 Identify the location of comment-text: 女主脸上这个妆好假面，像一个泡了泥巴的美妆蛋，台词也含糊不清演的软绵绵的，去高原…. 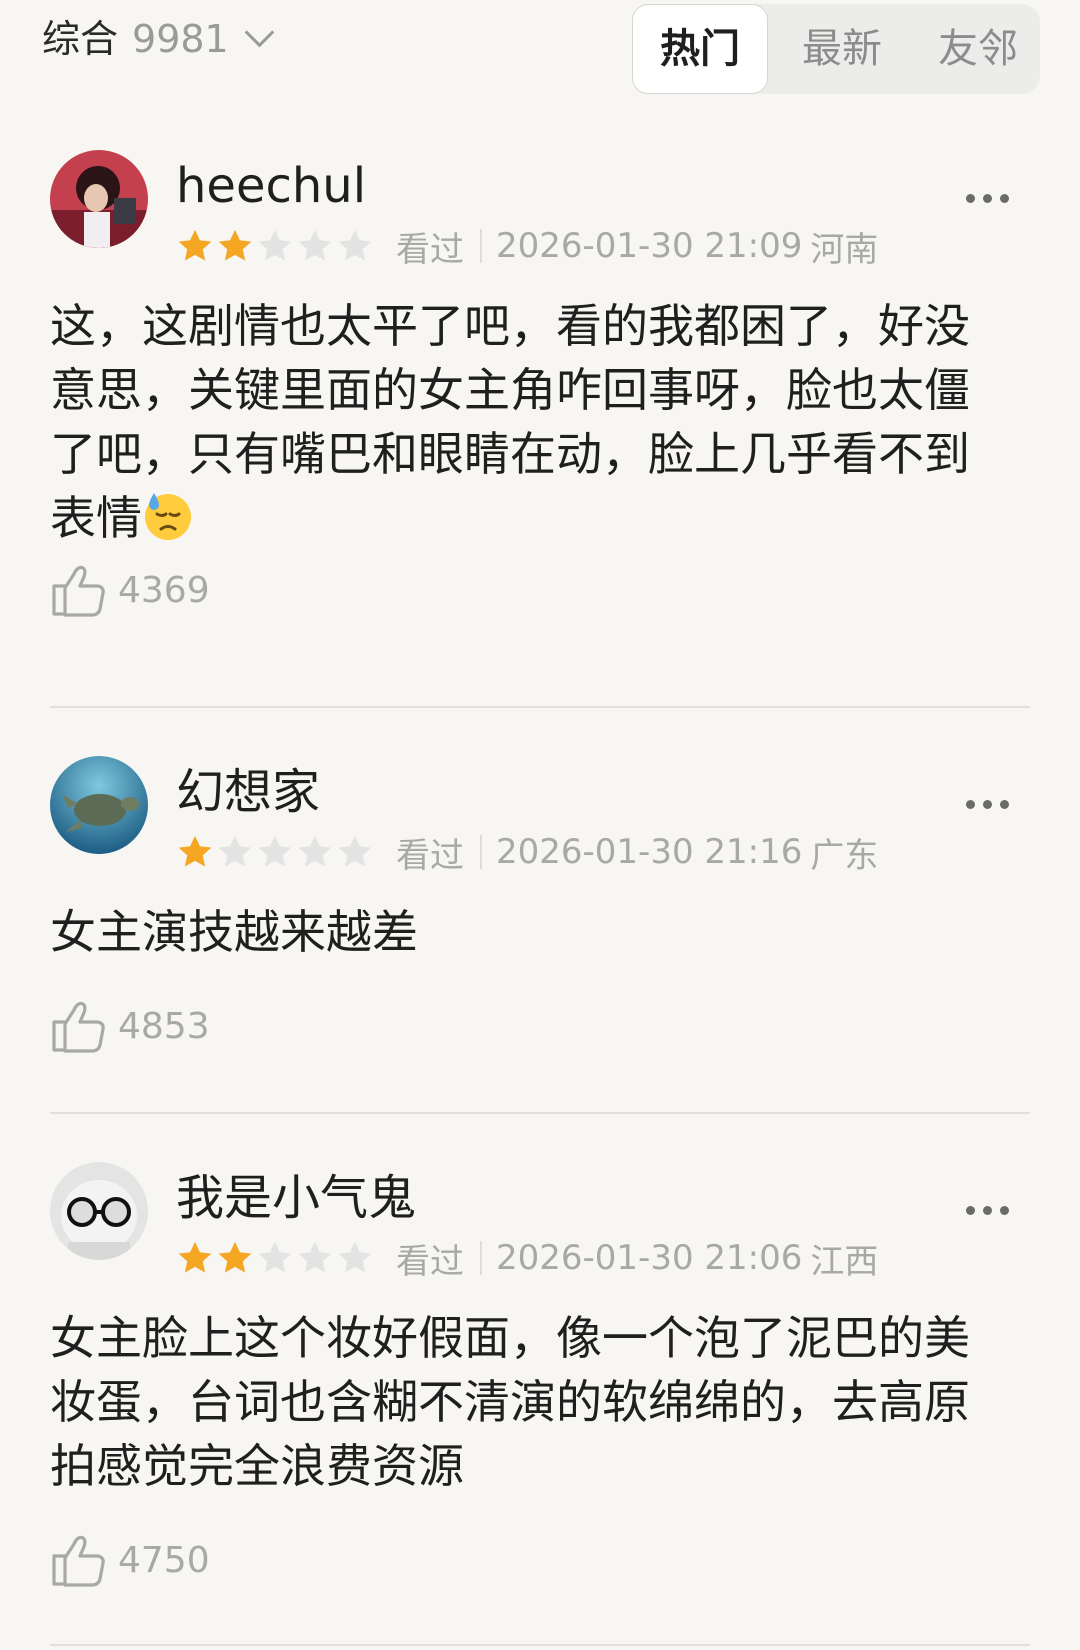
(530, 1402).